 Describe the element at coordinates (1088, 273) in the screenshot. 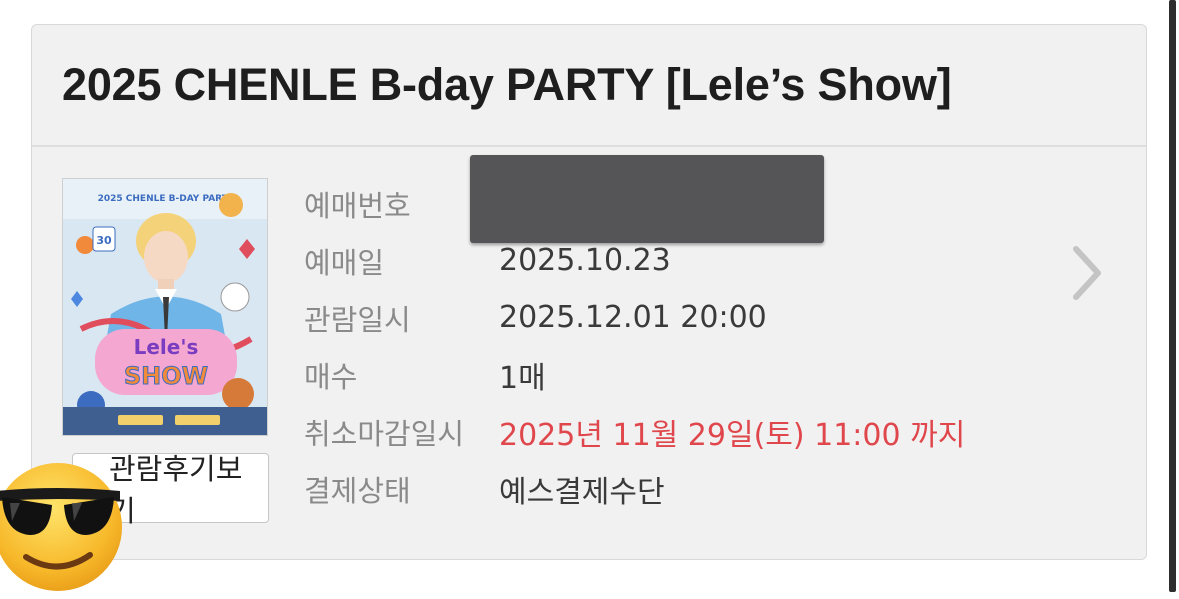

I see `chevron-right-icon` at that location.